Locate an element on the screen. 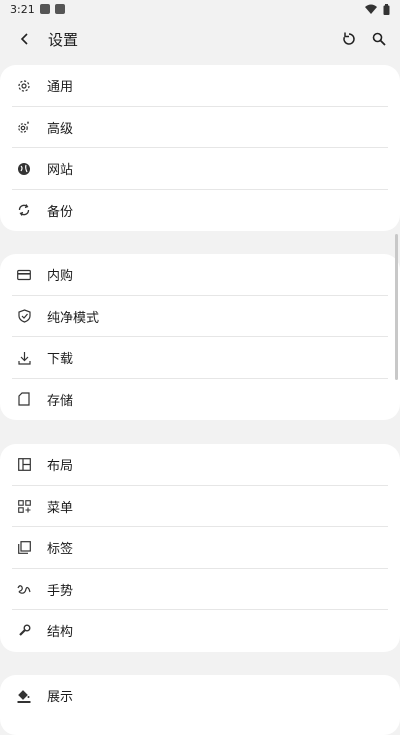 The image size is (400, 735). wifi-icon is located at coordinates (371, 9).